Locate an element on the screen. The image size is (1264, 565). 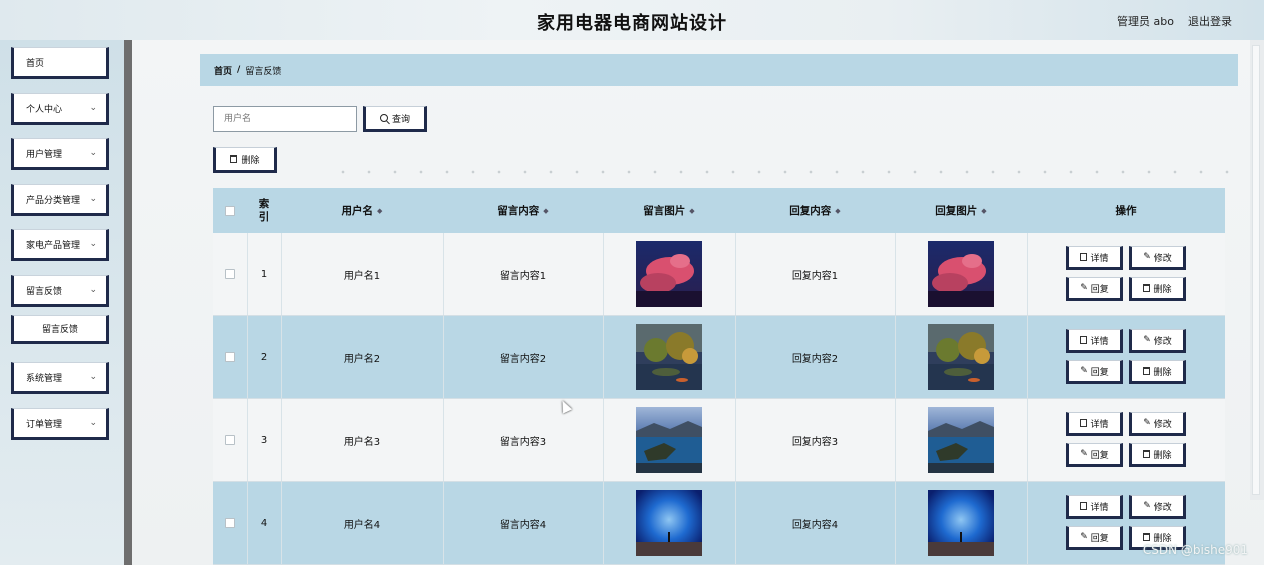
detail-button-label: 详情 is located at coordinates (1099, 341).